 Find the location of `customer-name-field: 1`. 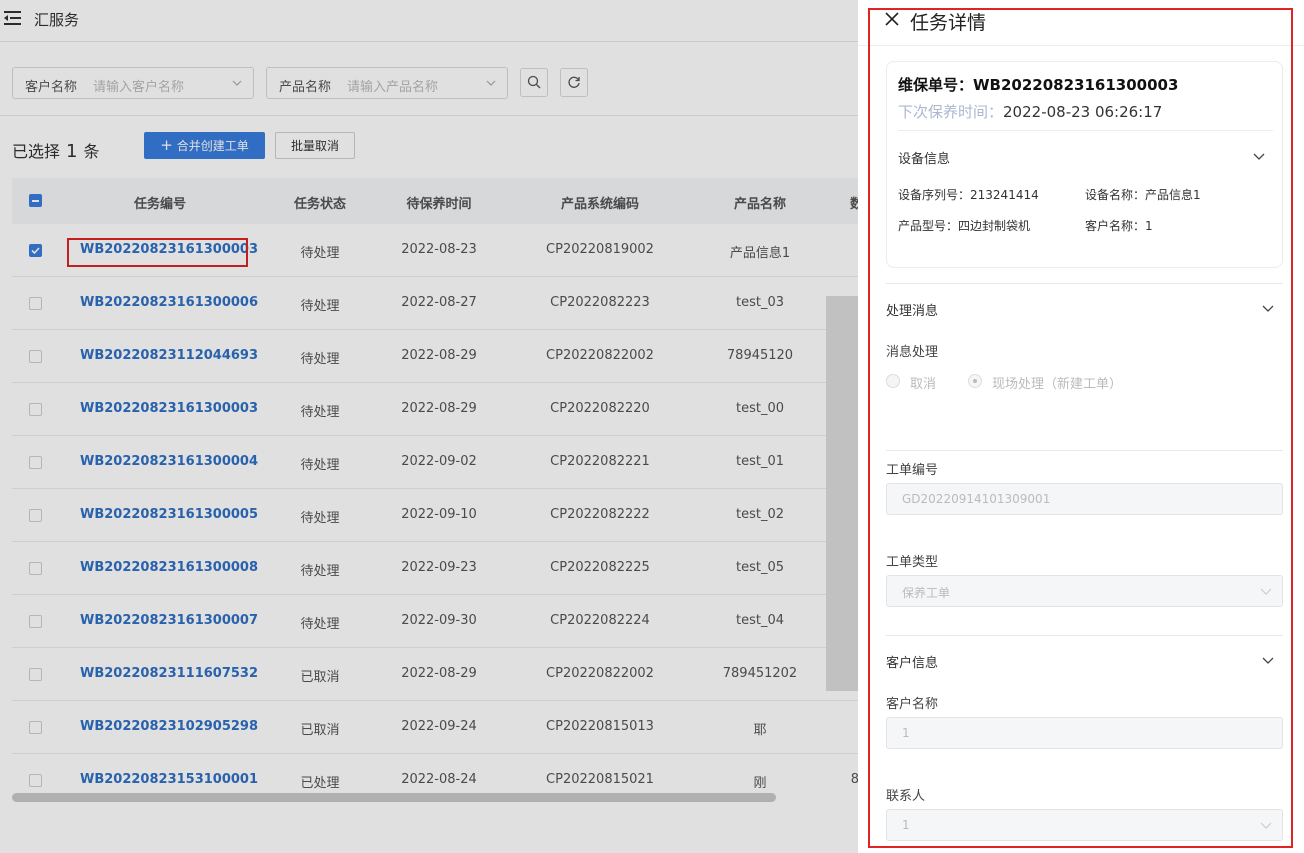

customer-name-field: 1 is located at coordinates (1084, 733).